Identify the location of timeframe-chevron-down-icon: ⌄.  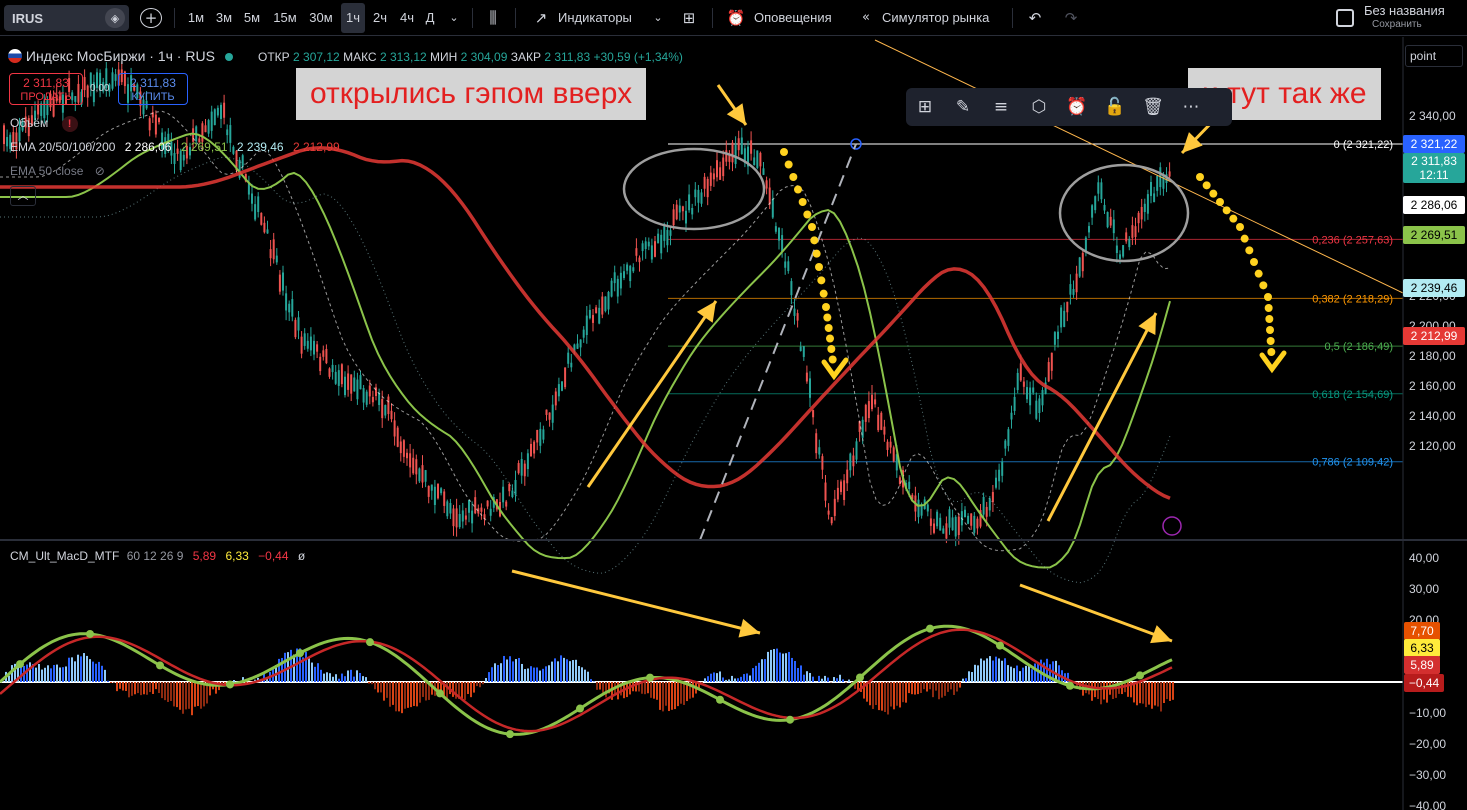
(454, 18).